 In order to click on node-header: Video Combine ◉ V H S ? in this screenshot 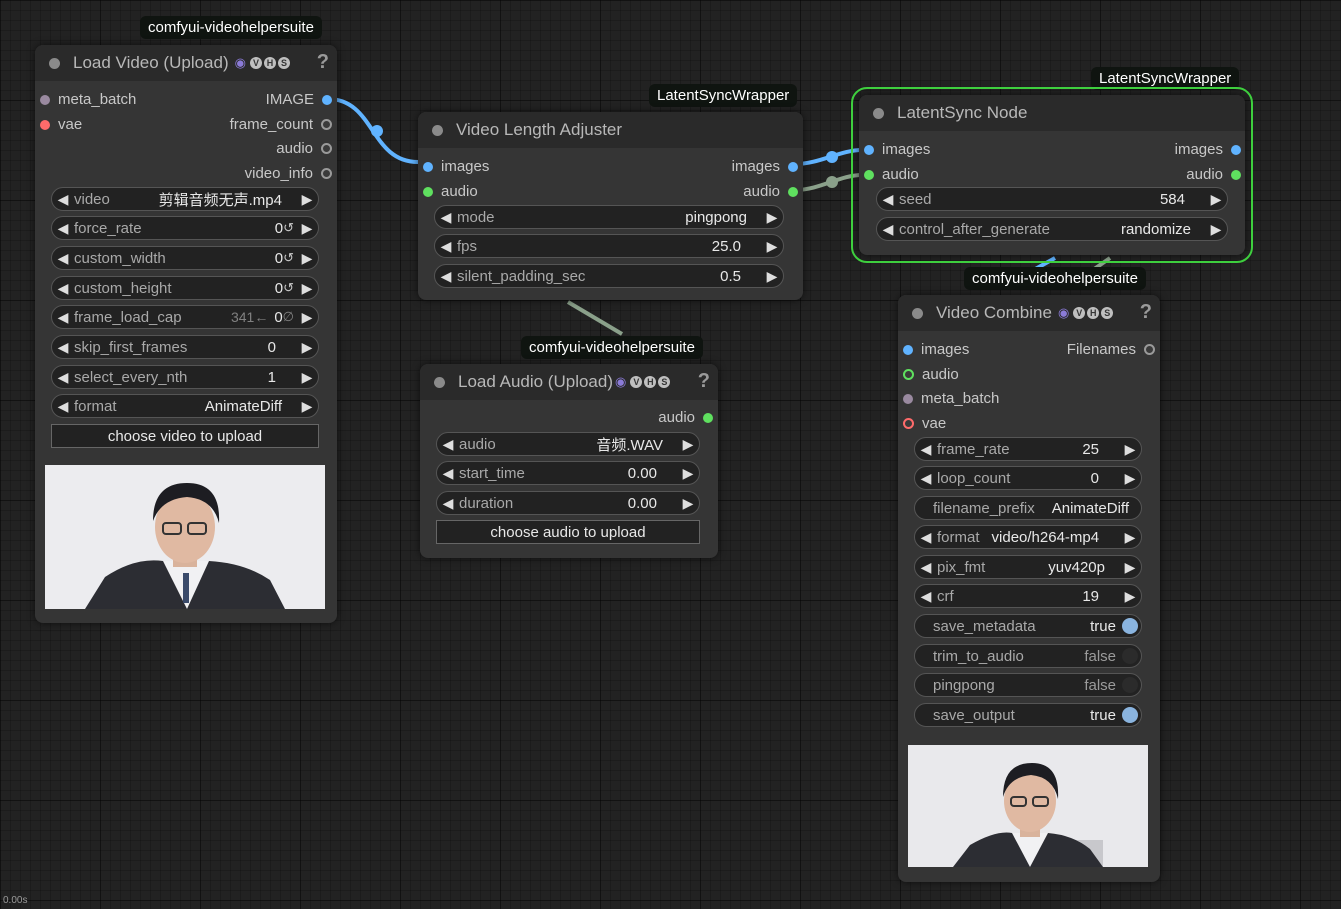, I will do `click(1029, 313)`.